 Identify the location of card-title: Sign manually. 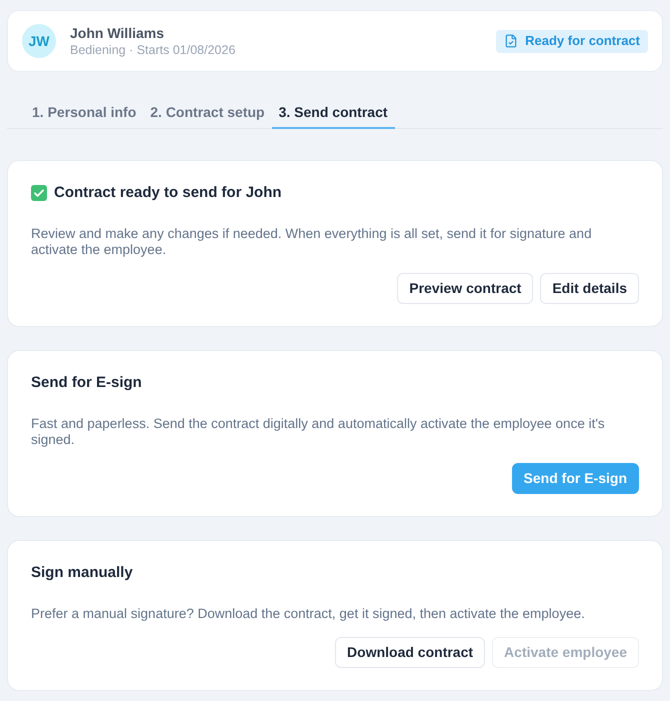
(82, 572).